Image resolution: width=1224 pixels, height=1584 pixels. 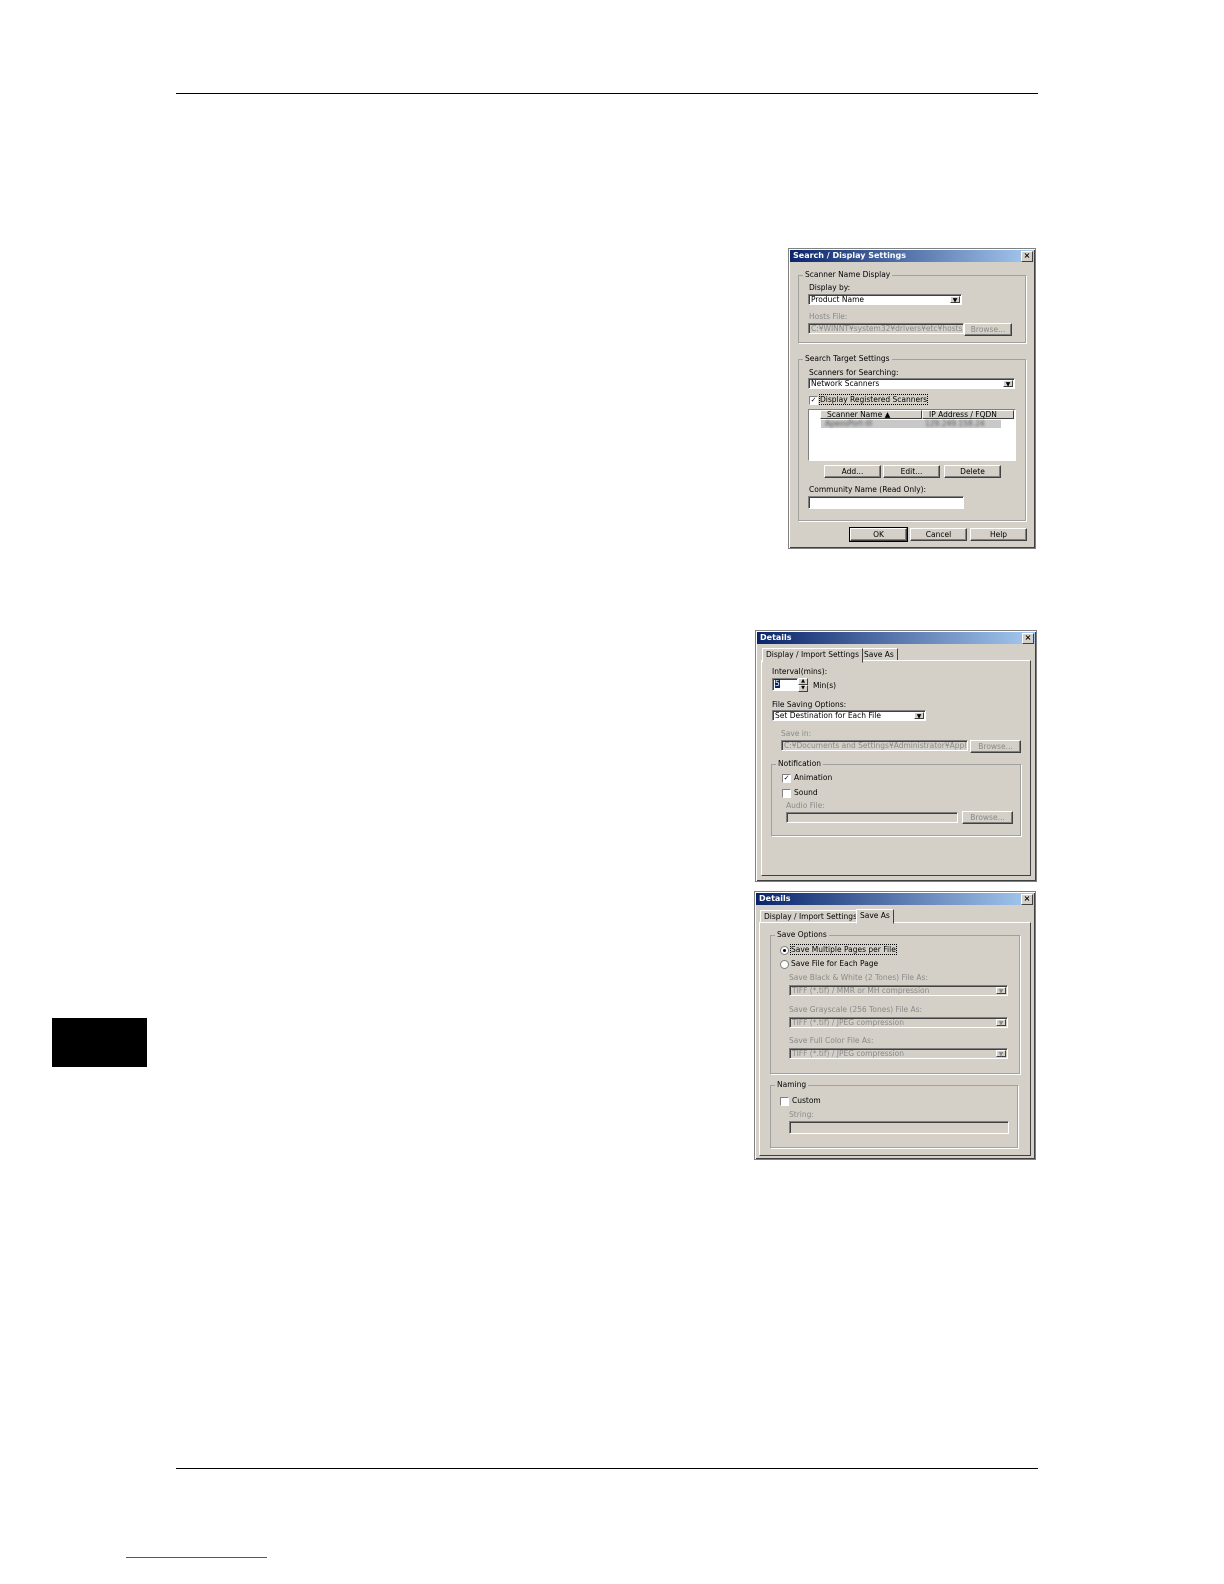 What do you see at coordinates (800, 671) in the screenshot?
I see `interval-label: Interval(mins):` at bounding box center [800, 671].